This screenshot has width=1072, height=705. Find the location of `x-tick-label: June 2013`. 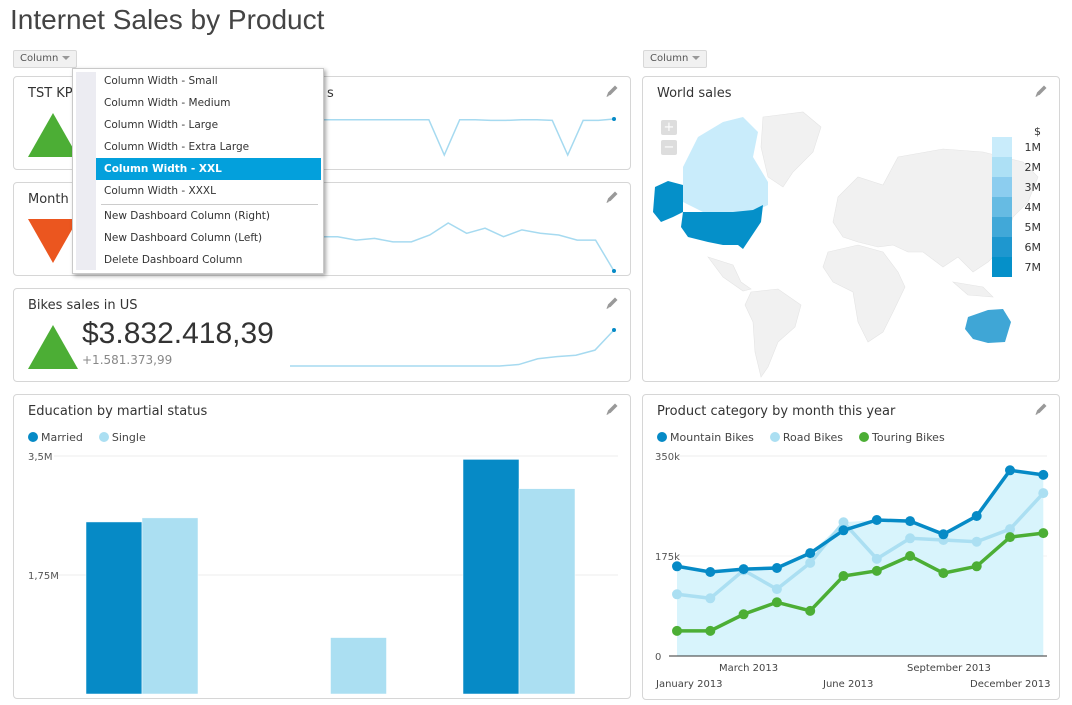

x-tick-label: June 2013 is located at coordinates (847, 684).